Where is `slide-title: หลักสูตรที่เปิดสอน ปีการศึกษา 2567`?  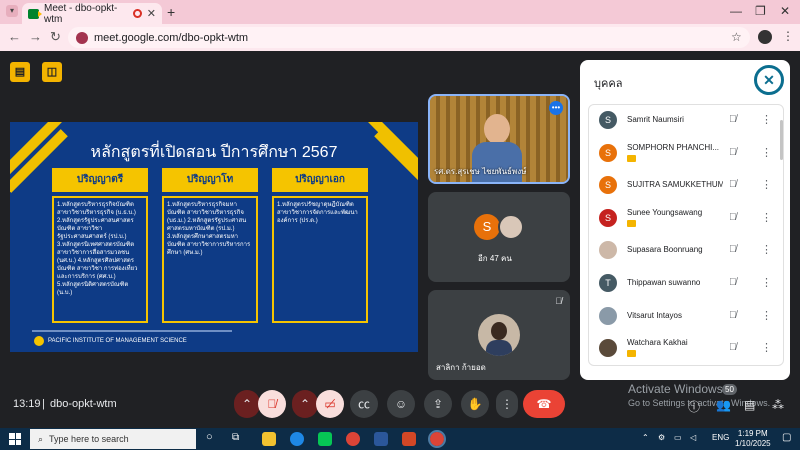
slide-title: หลักสูตรที่เปิดสอน ปีการศึกษา 2567 is located at coordinates (214, 152).